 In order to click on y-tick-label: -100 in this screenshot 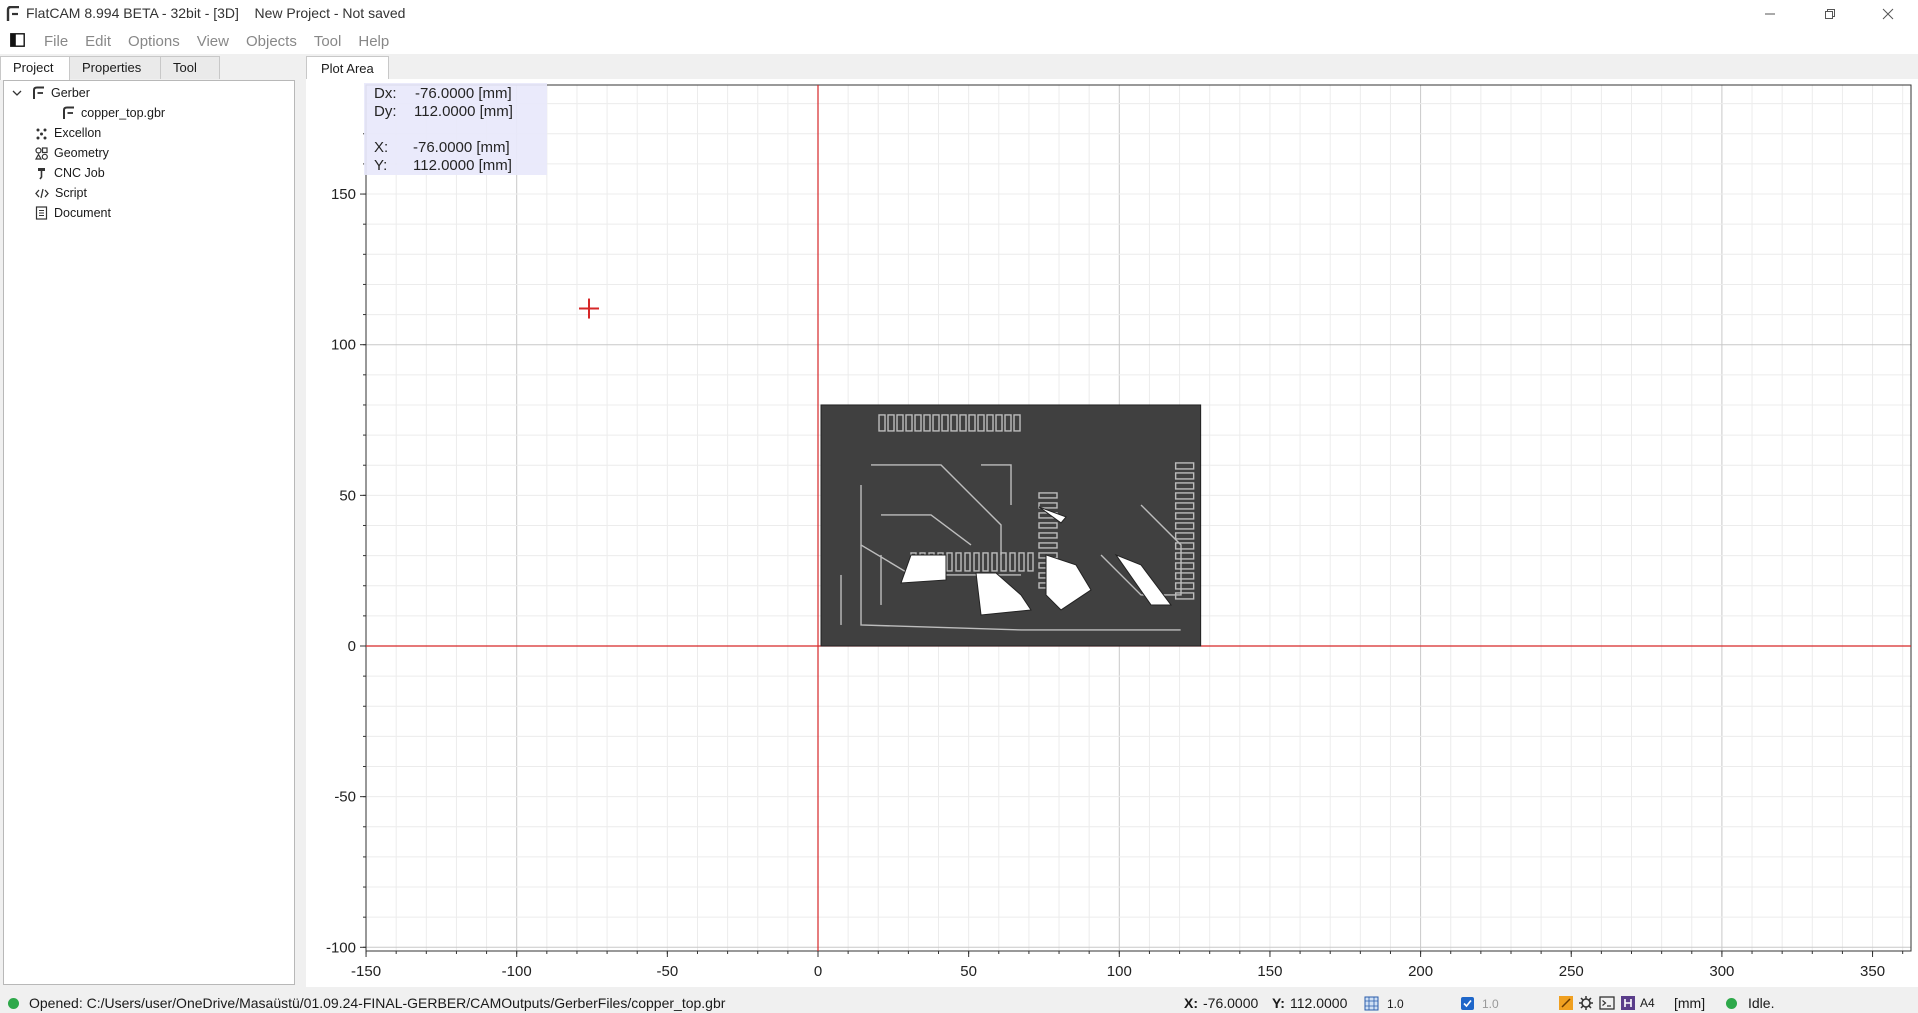, I will do `click(341, 947)`.